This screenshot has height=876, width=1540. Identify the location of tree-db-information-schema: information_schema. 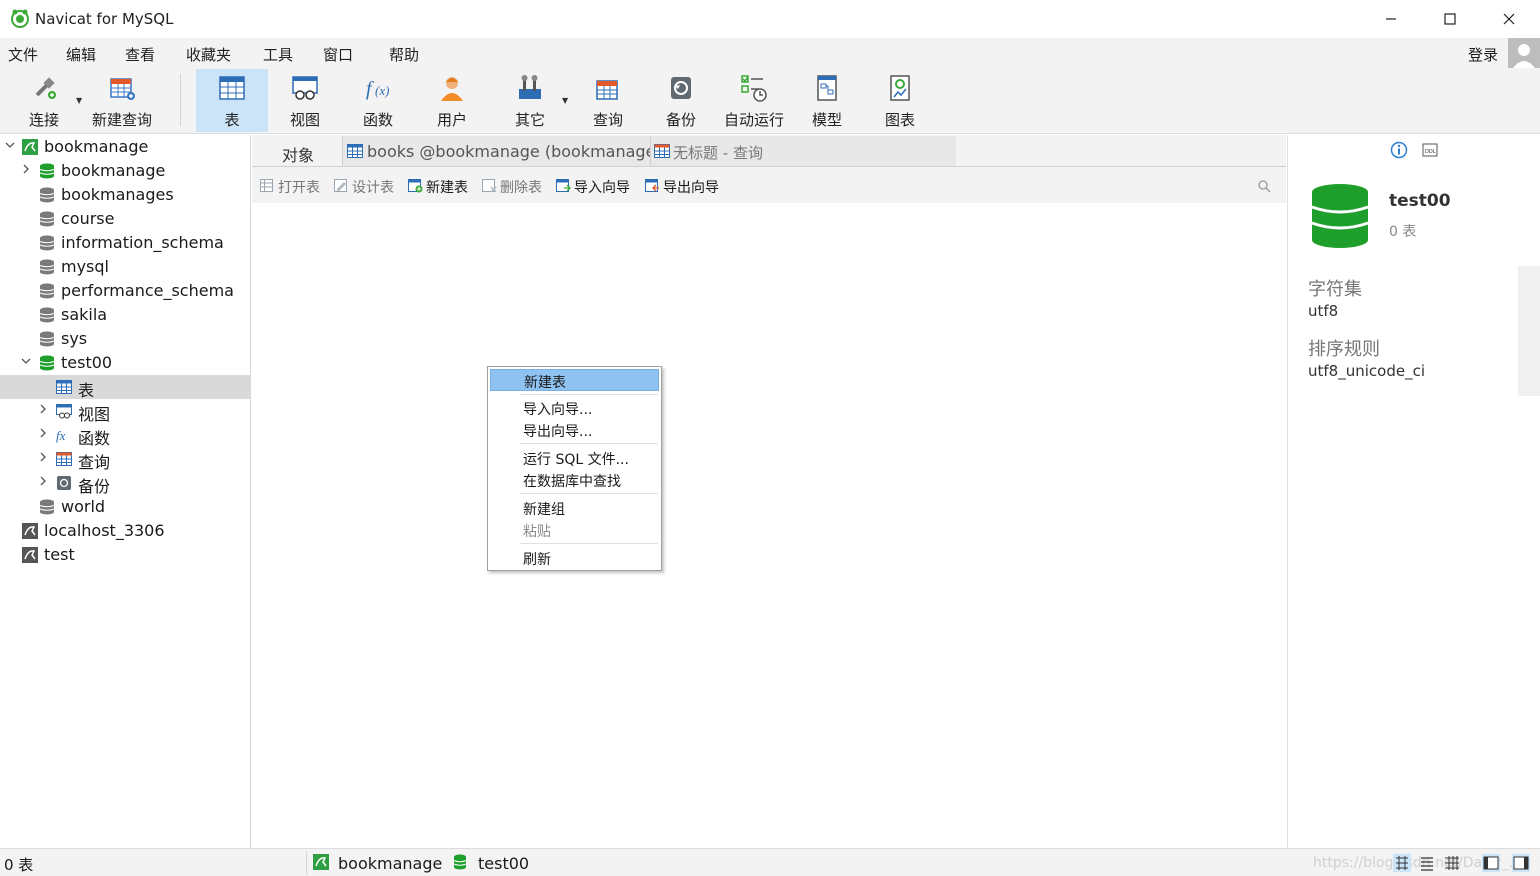
(125, 243).